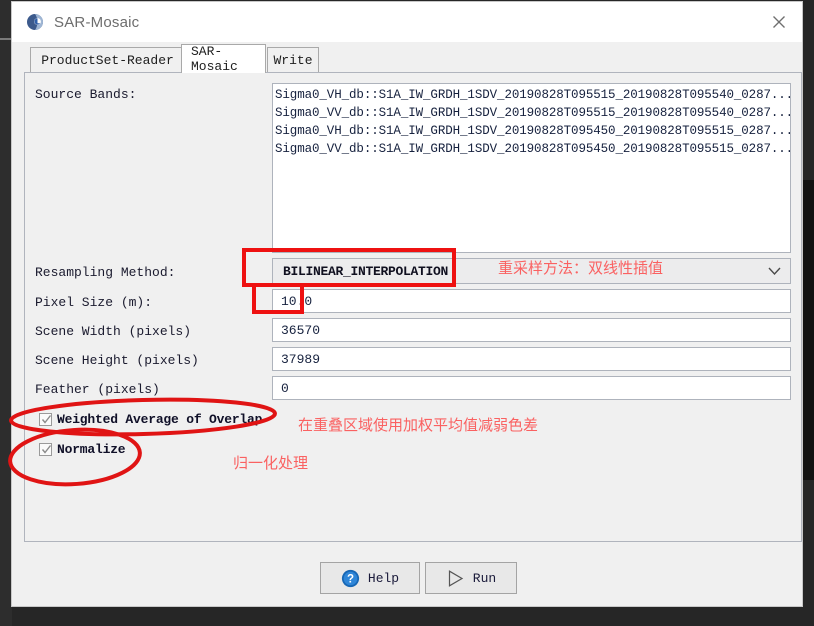  What do you see at coordinates (97, 22) in the screenshot?
I see `window-title: SAR-Mosaic` at bounding box center [97, 22].